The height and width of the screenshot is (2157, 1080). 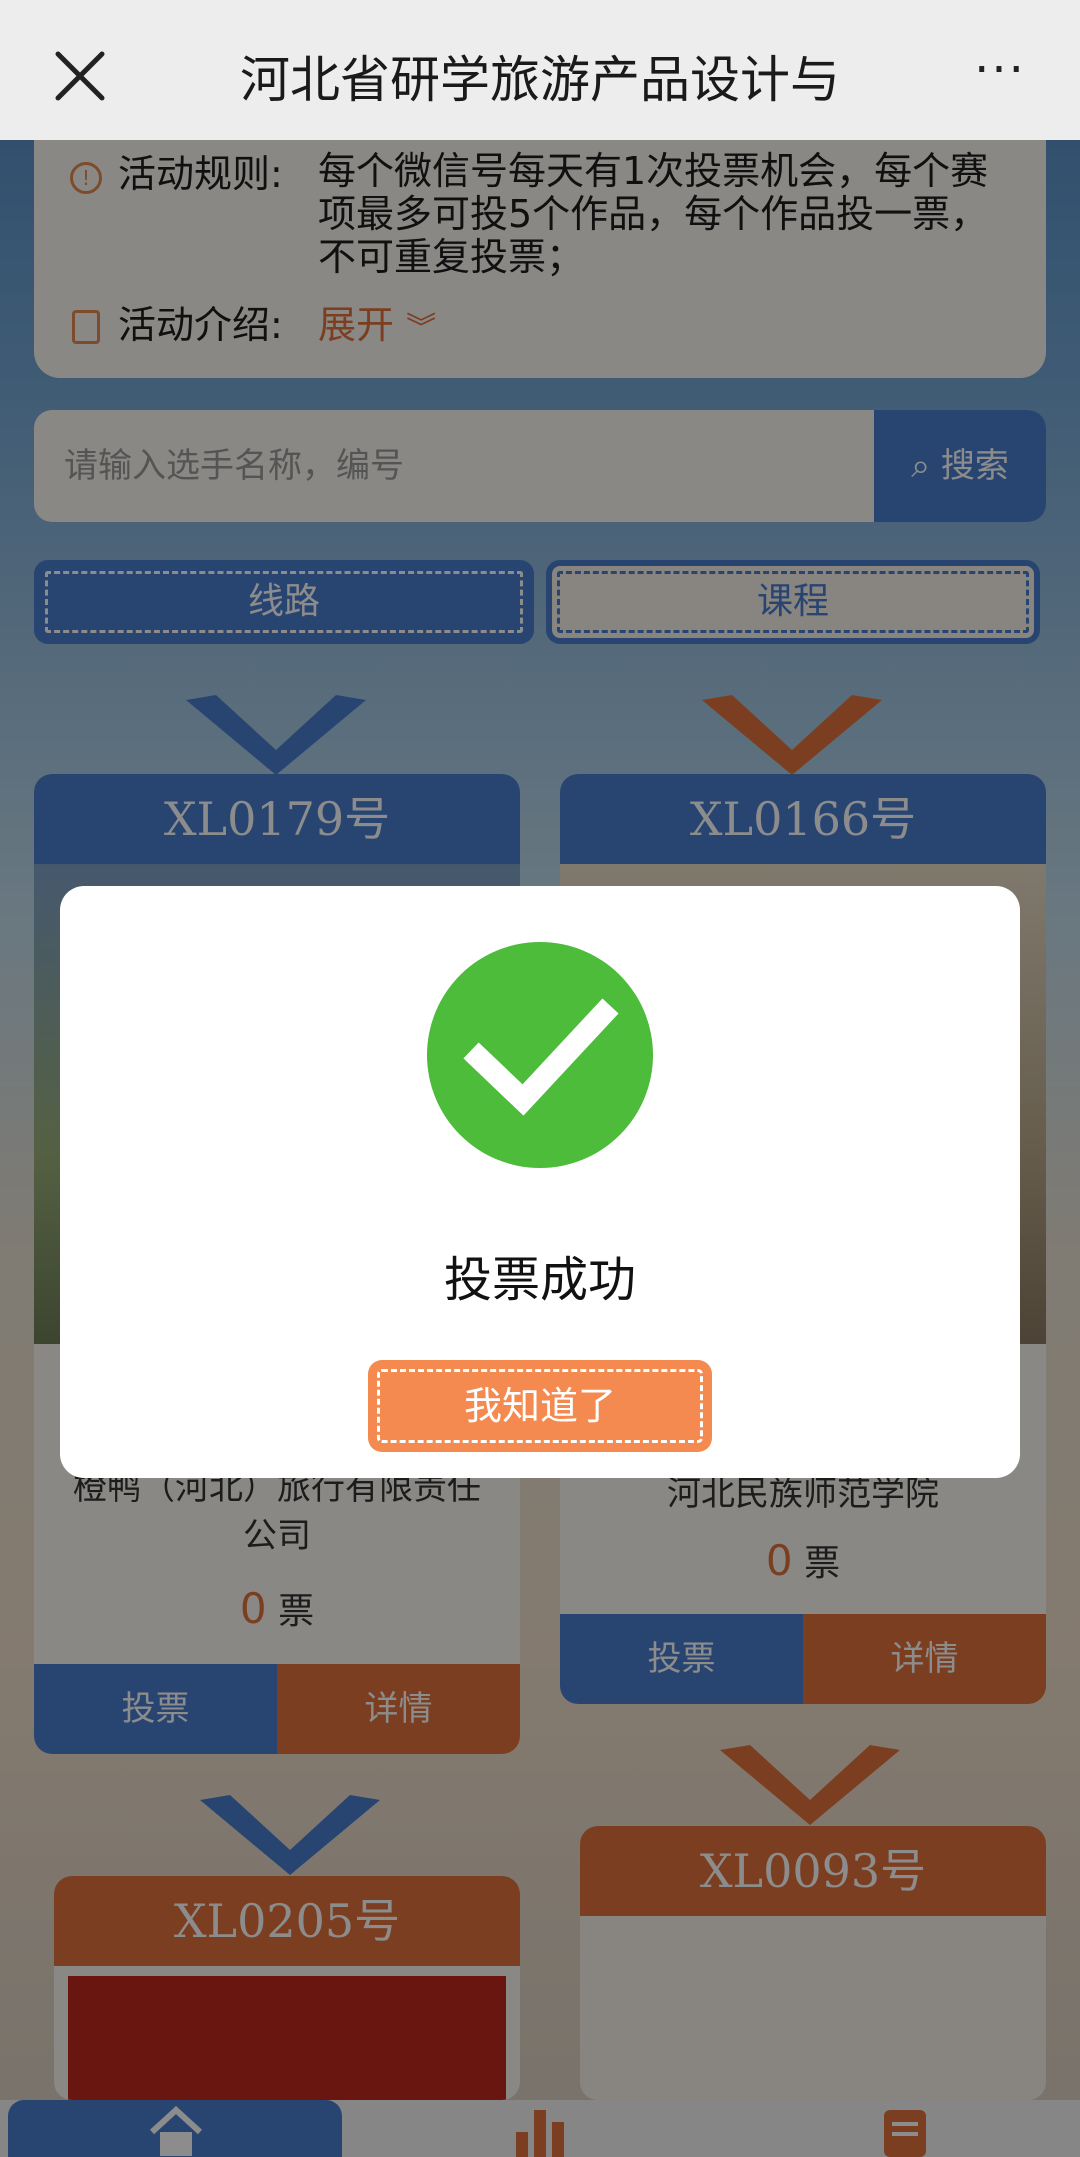 I want to click on more-icon: ···, so click(x=1000, y=78).